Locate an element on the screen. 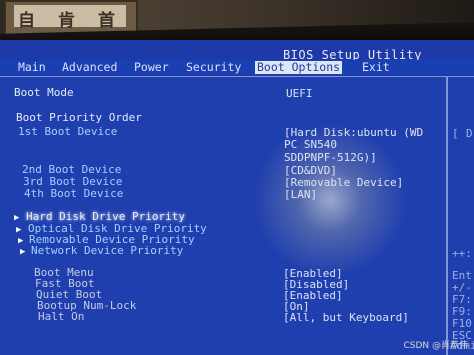 This screenshot has width=474, height=355. wall-art-char: 肯 is located at coordinates (66, 21).